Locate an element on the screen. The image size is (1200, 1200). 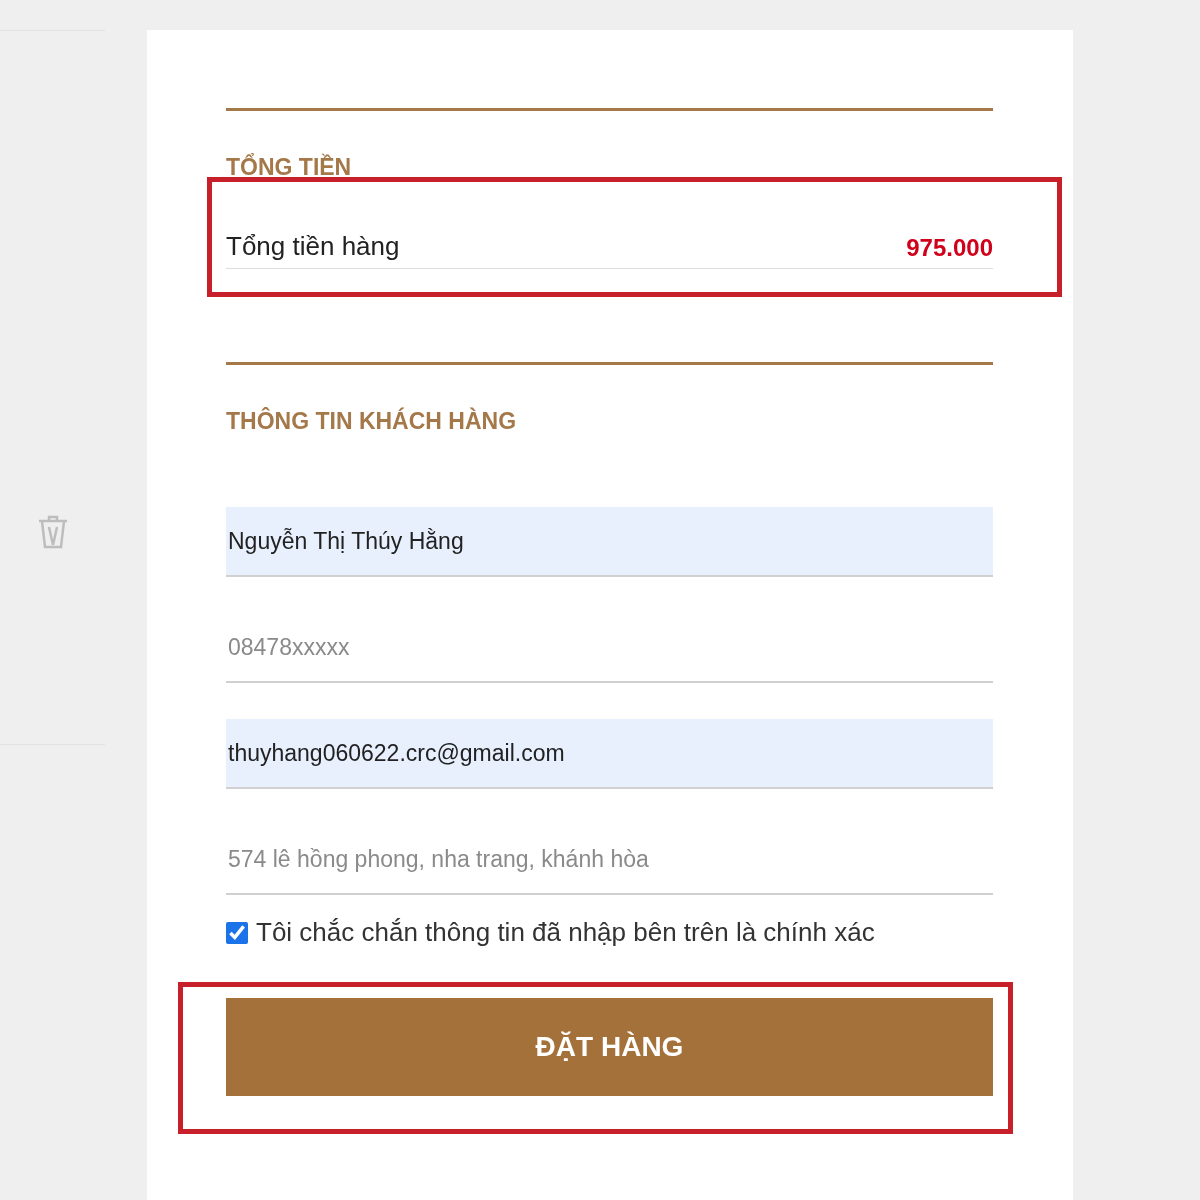
input-field: Nguyễn Thị Thúy Hằng is located at coordinates (609, 542).